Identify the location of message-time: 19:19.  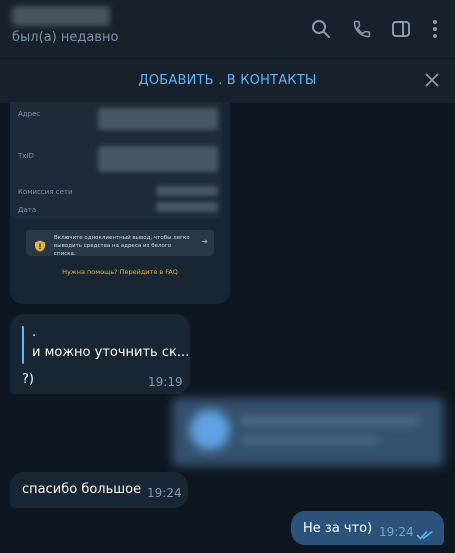
(165, 382).